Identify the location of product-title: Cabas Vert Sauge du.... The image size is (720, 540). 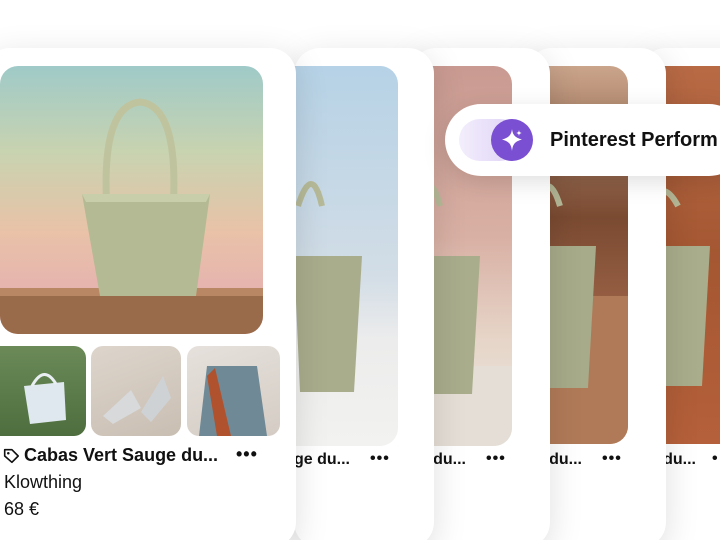
(121, 455).